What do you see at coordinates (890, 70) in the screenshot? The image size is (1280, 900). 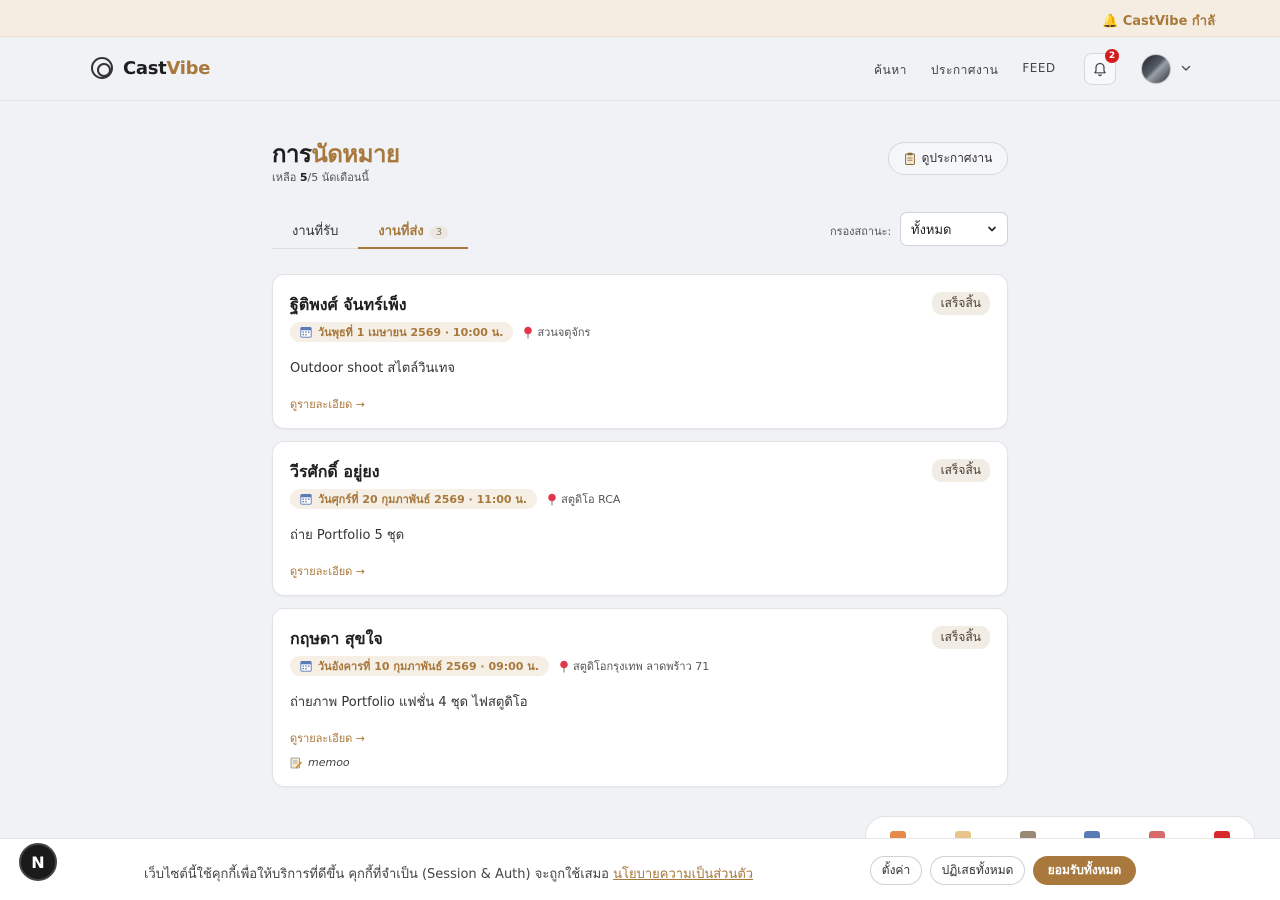 I see `nav-link-search: ค้นหา` at bounding box center [890, 70].